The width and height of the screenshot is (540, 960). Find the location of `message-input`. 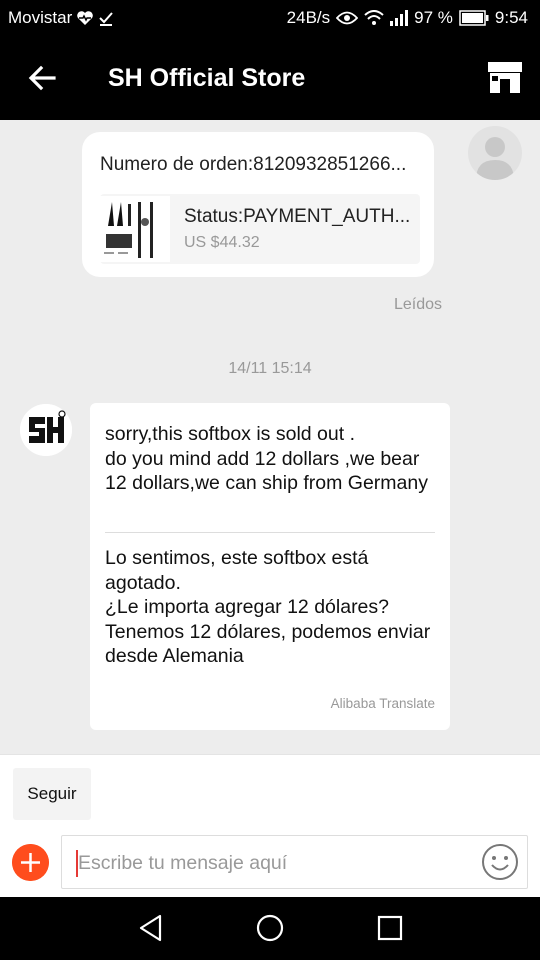

message-input is located at coordinates (278, 863).